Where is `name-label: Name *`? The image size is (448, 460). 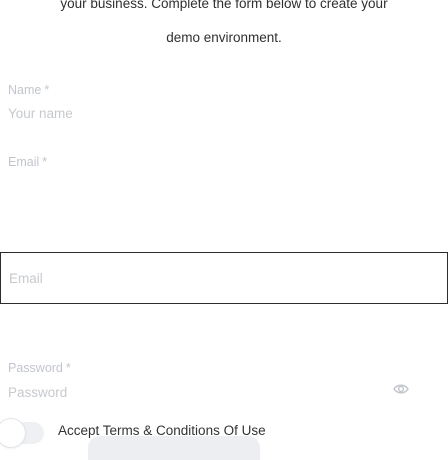 name-label: Name * is located at coordinates (28, 90).